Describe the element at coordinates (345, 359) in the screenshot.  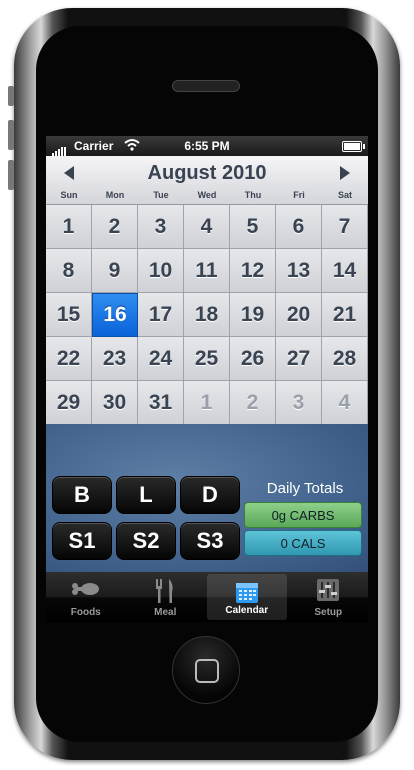
I see `calendar-day: 28` at that location.